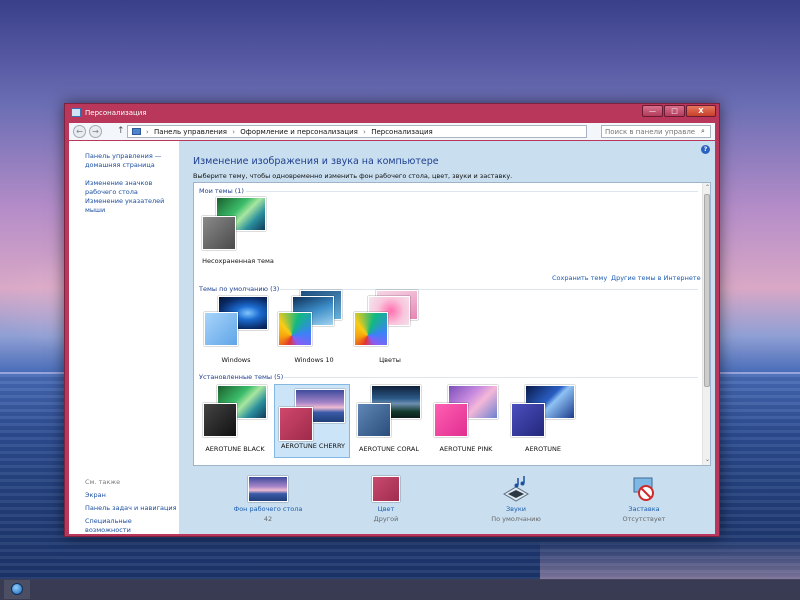 This screenshot has height=600, width=800. I want to click on see-also-heading: См. также, so click(103, 482).